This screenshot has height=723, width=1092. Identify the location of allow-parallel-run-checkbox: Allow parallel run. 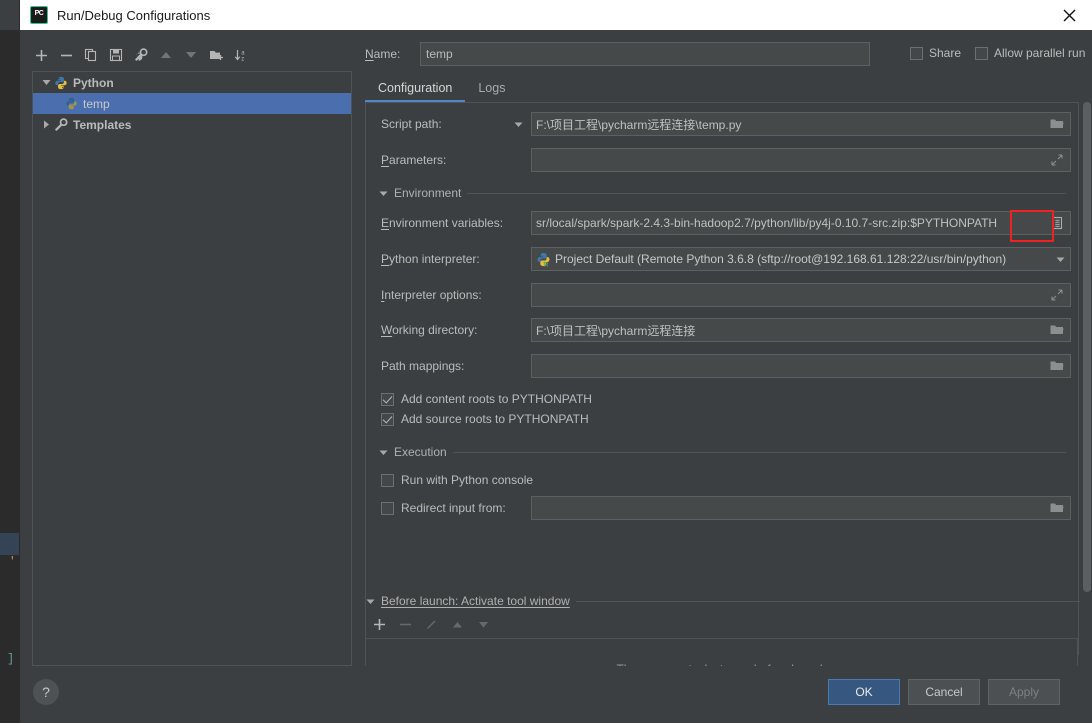
(1030, 53).